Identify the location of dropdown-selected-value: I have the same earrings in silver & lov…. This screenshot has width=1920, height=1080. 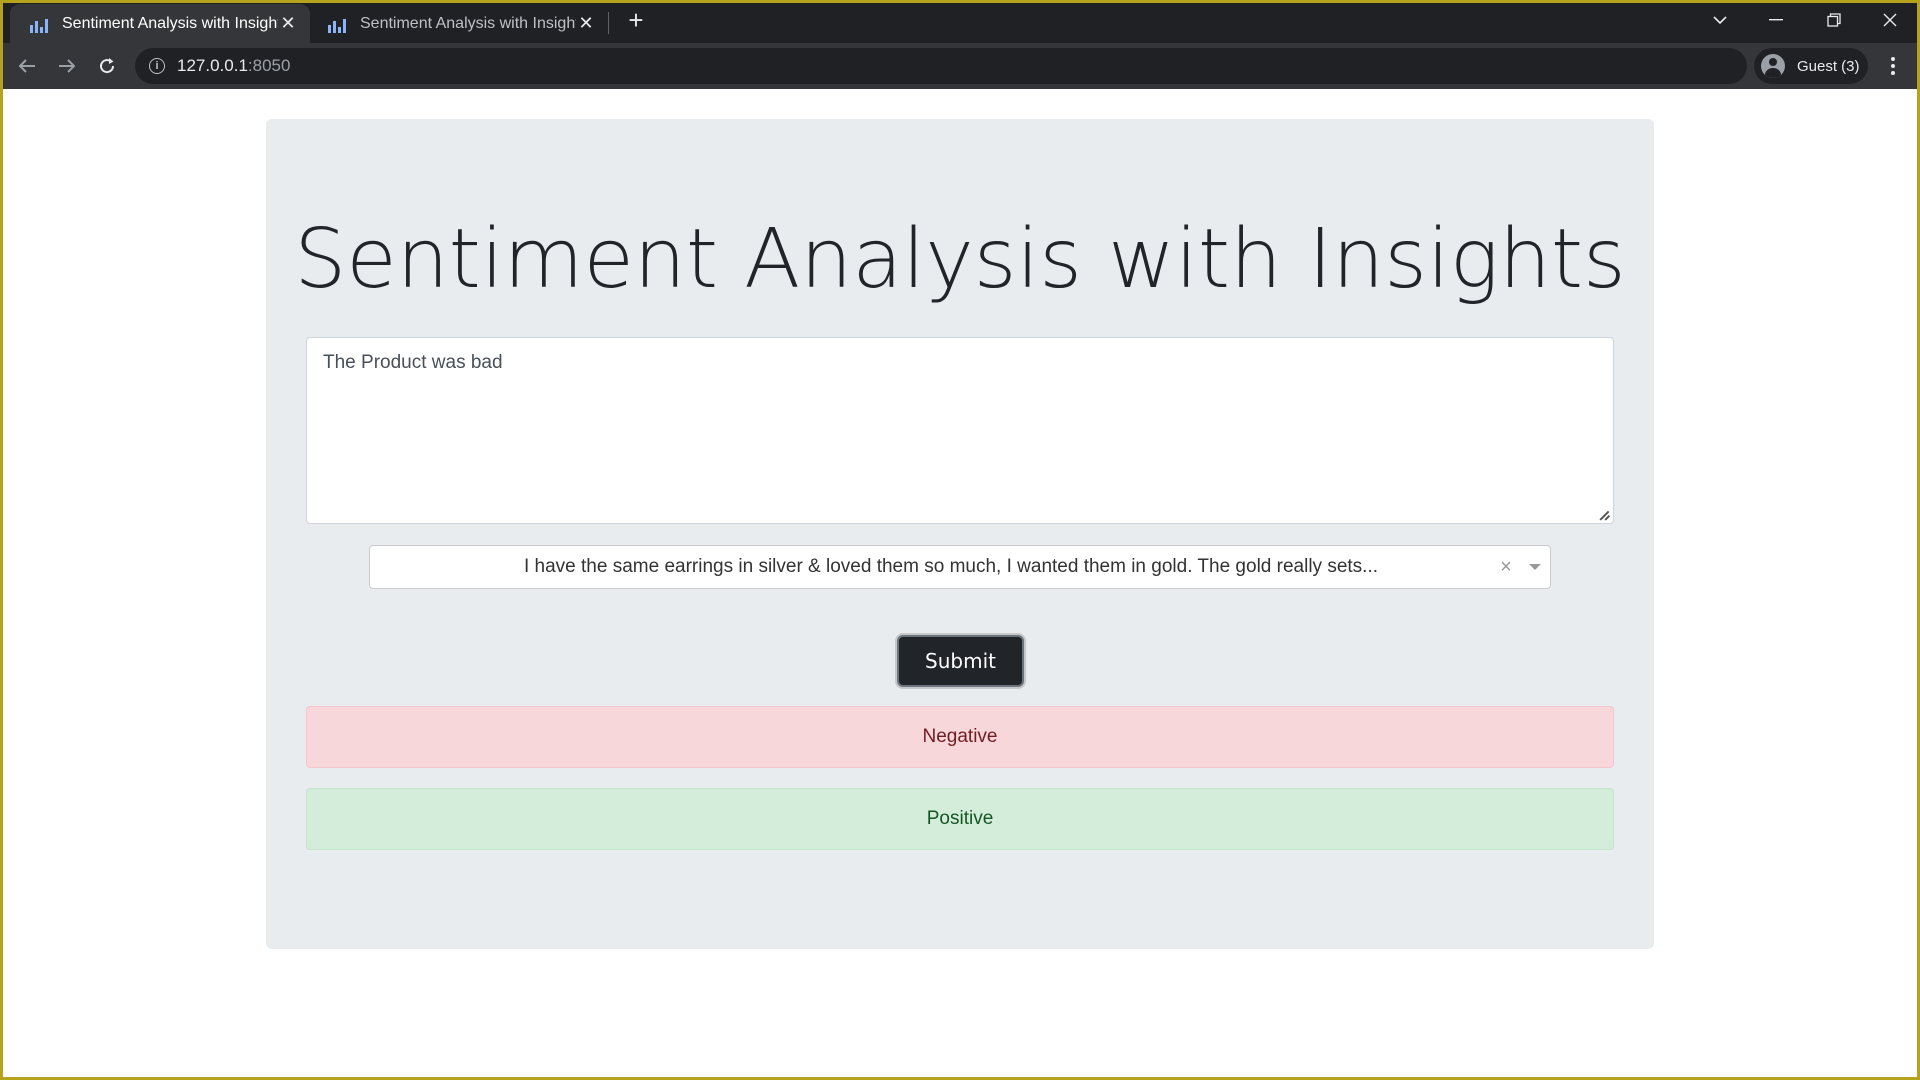
(951, 566).